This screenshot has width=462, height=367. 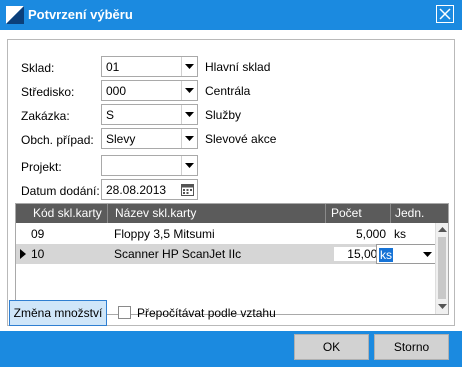 I want to click on scroll-thumb, so click(x=442, y=268).